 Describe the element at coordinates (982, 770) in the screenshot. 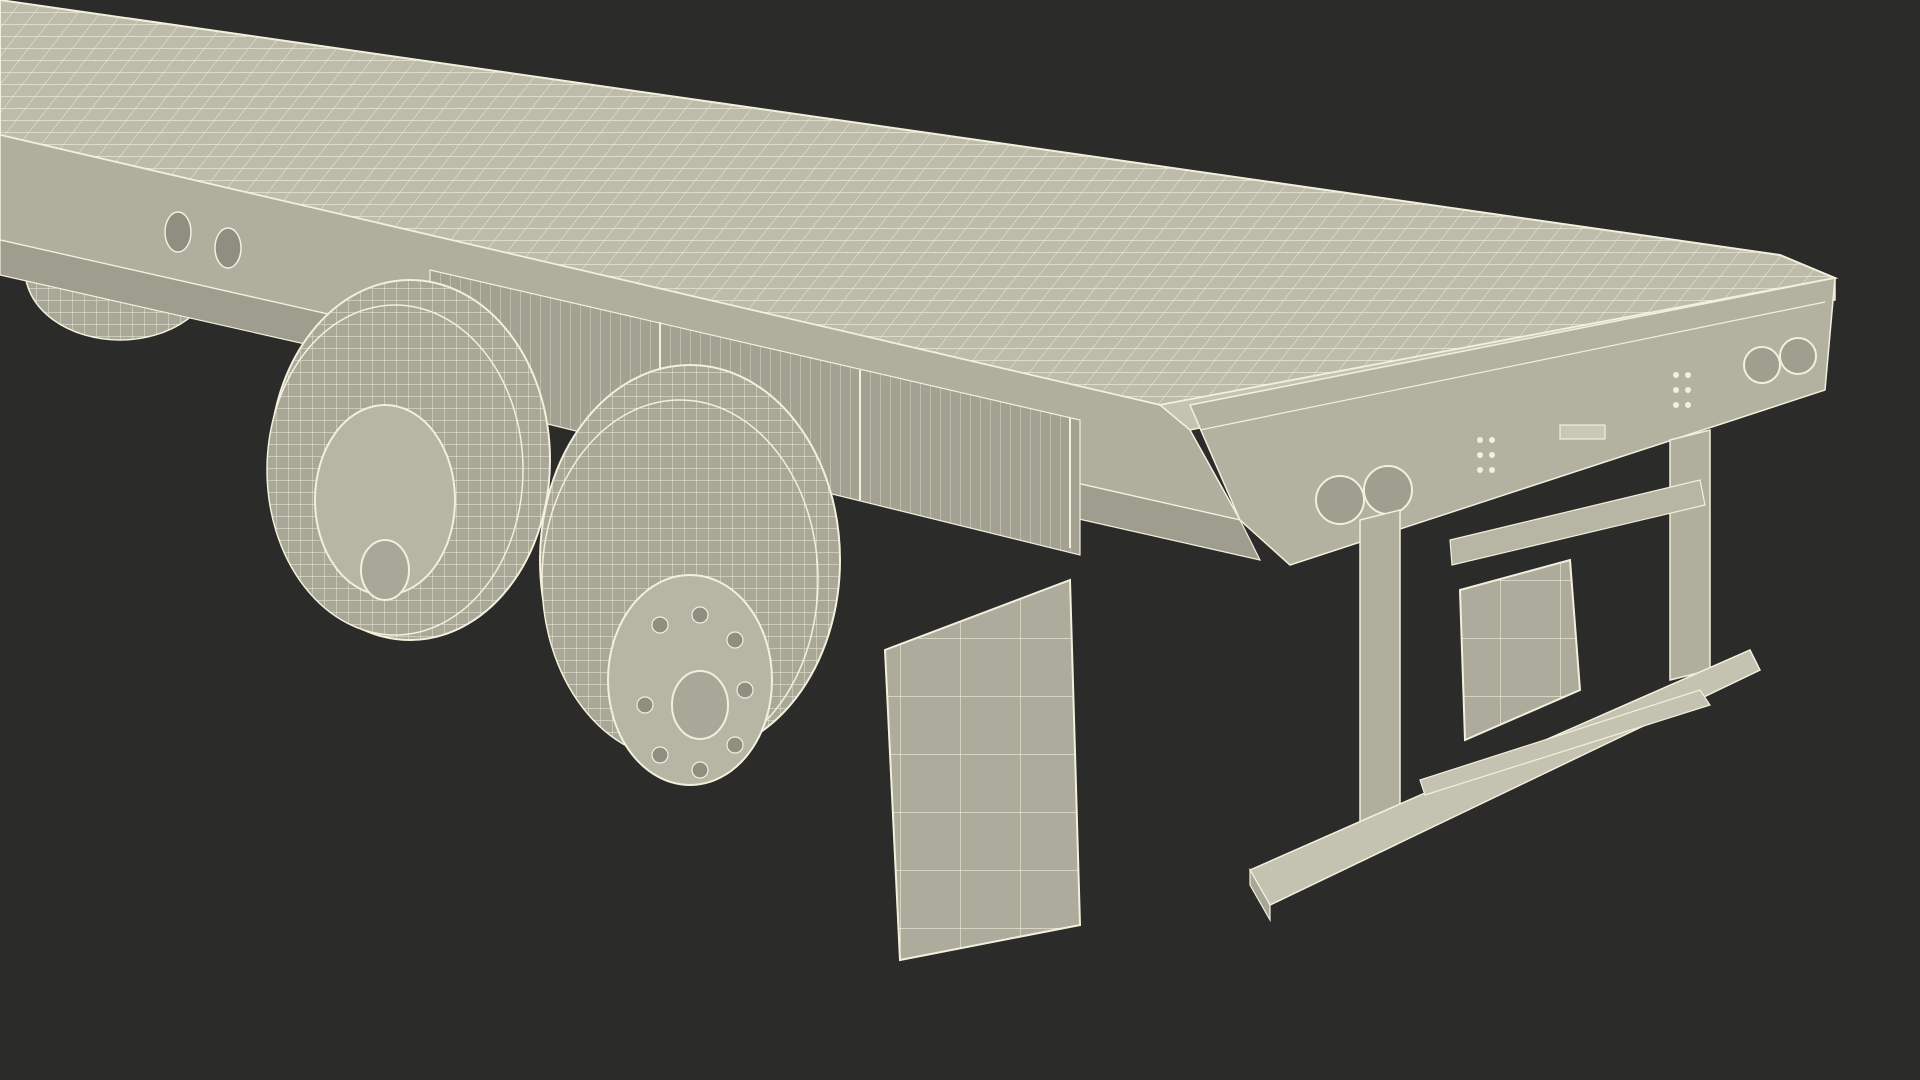

I see `mud-flap-front` at that location.